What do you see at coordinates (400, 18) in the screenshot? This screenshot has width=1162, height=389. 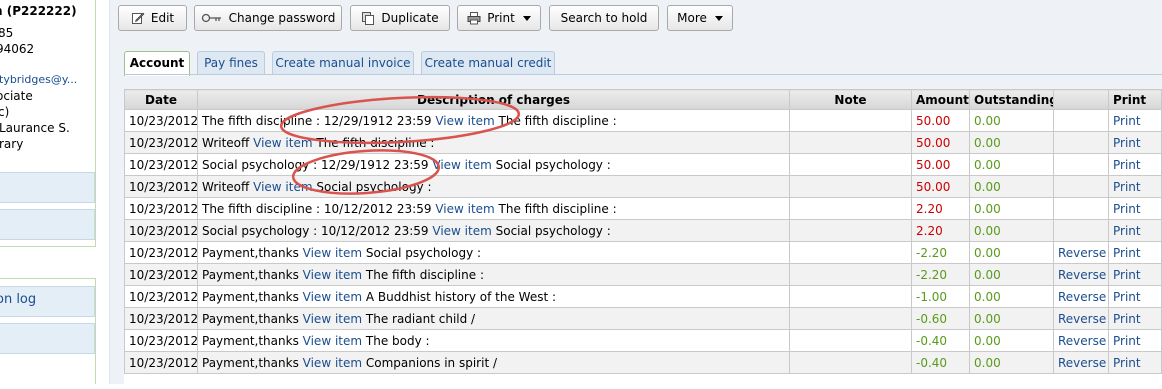 I see `duplicate-button: Duplicate` at bounding box center [400, 18].